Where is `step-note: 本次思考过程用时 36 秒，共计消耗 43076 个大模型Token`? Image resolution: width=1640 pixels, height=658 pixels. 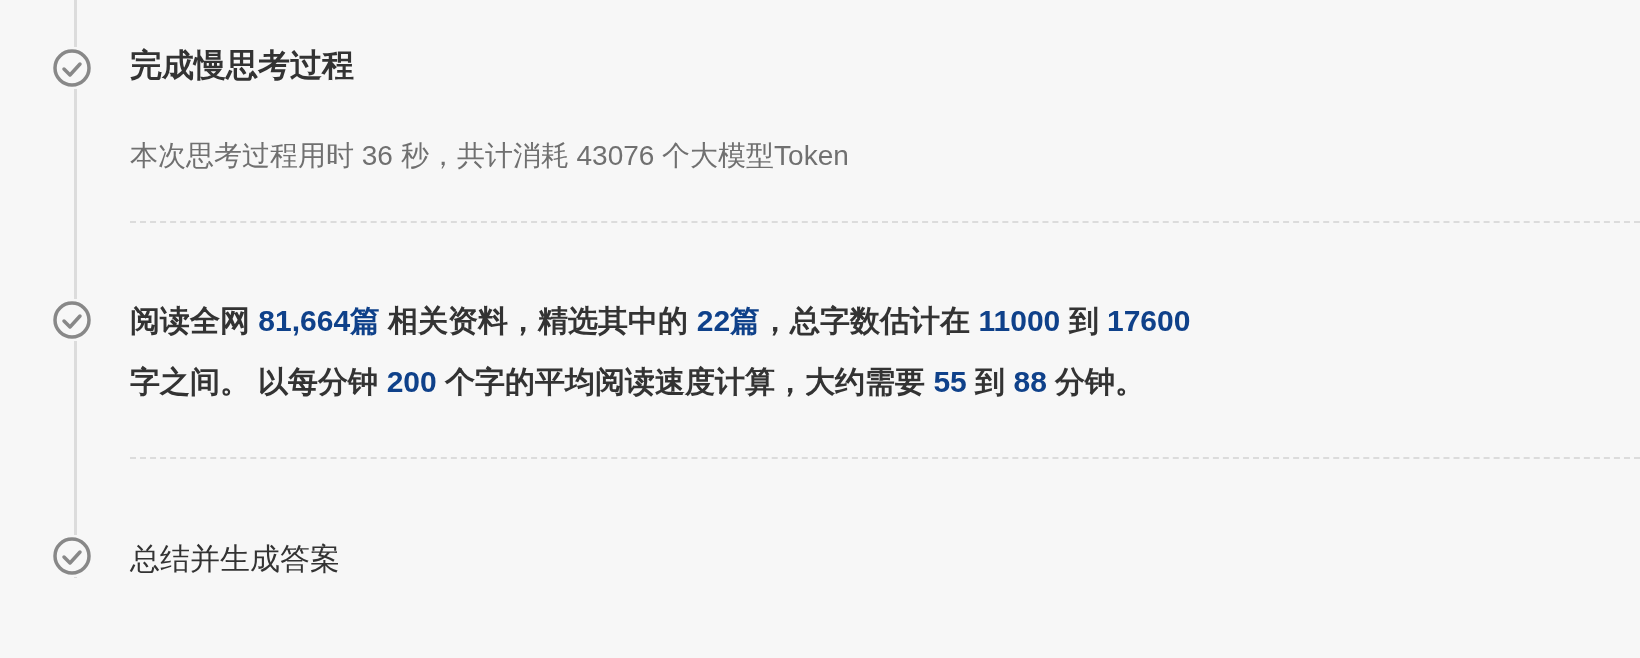 step-note: 本次思考过程用时 36 秒，共计消耗 43076 个大模型Token is located at coordinates (490, 155).